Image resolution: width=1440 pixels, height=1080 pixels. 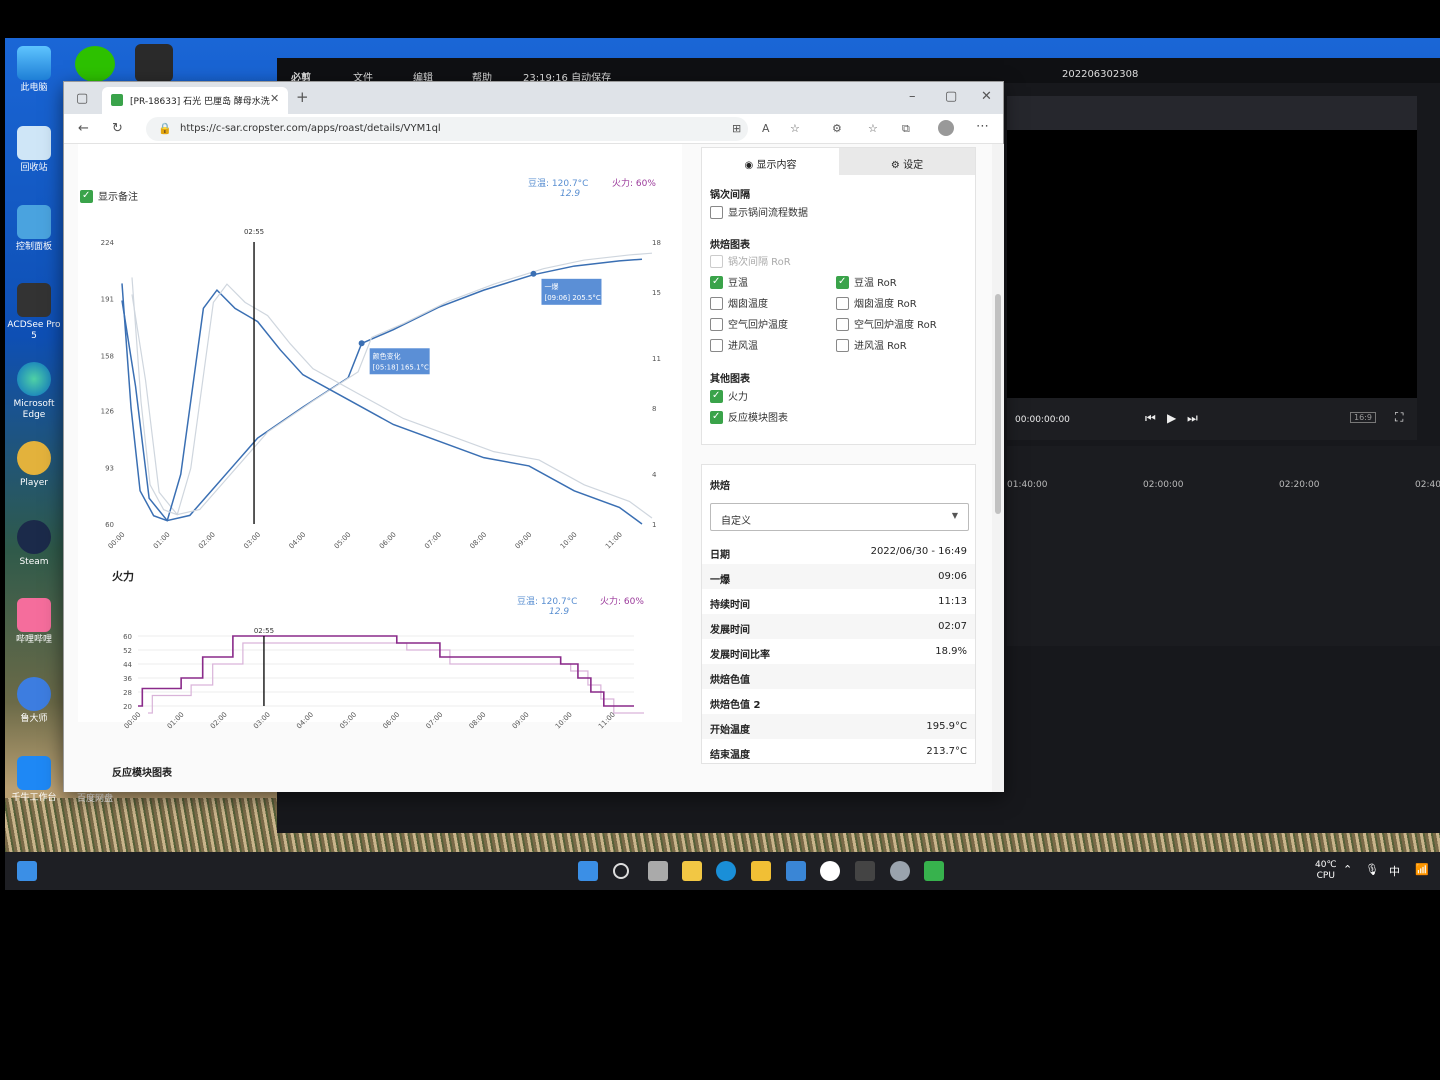 I want to click on mail-icon, so click(x=796, y=871).